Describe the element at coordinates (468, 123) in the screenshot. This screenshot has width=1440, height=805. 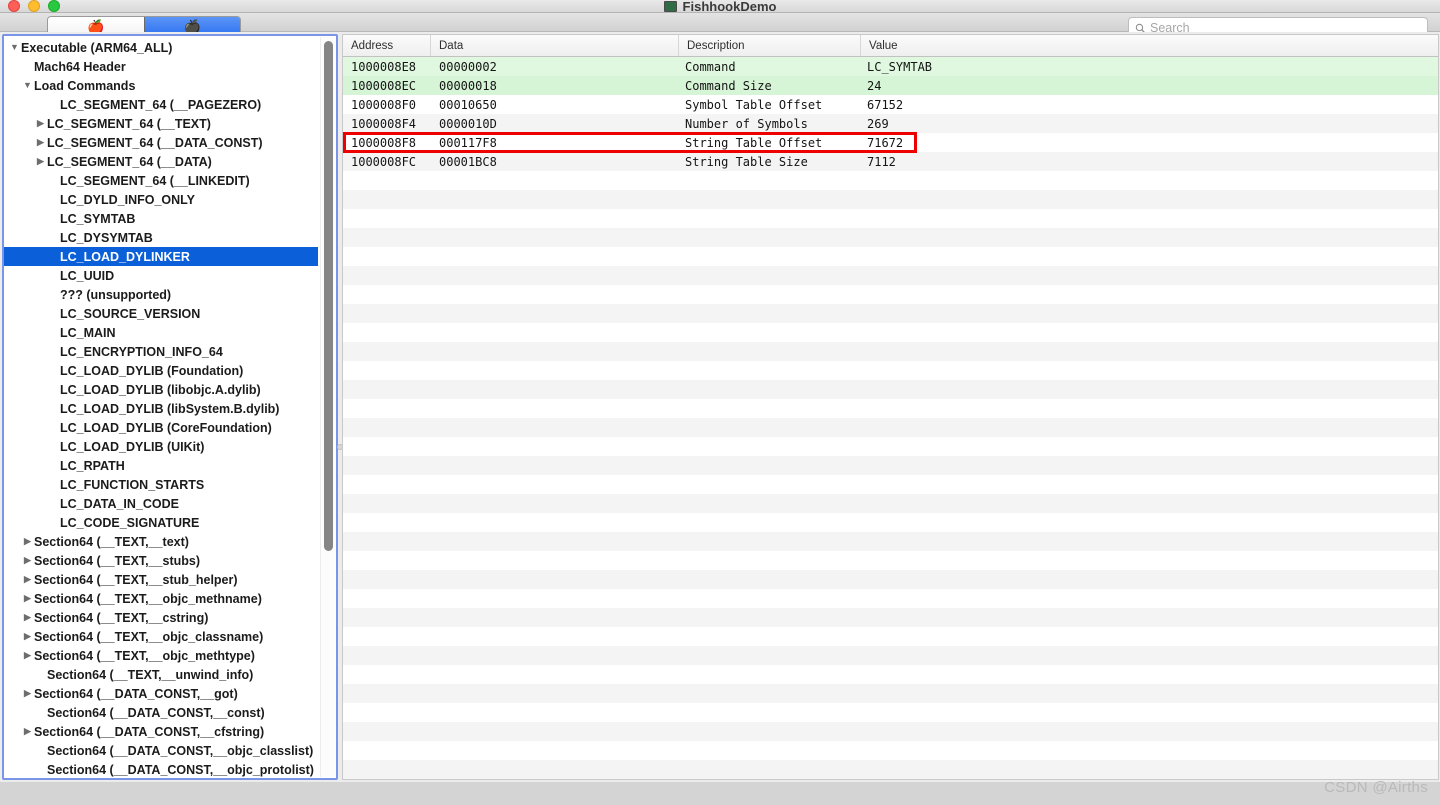
I see `cell-data: 0000010D` at that location.